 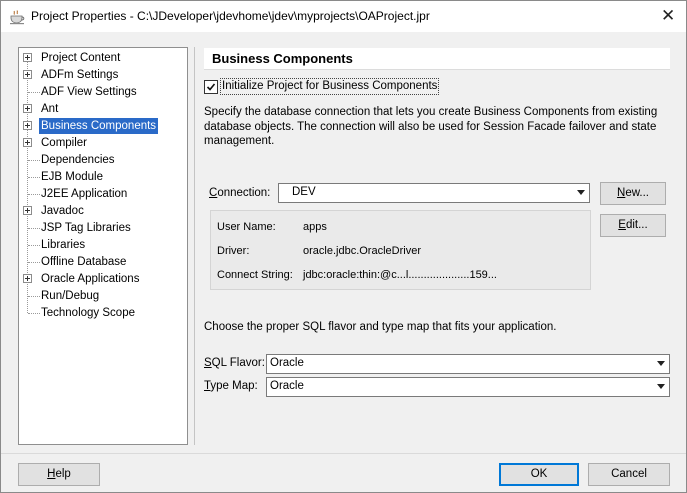 I want to click on tree-item-technology-scope: Technology Scope, so click(x=103, y=313).